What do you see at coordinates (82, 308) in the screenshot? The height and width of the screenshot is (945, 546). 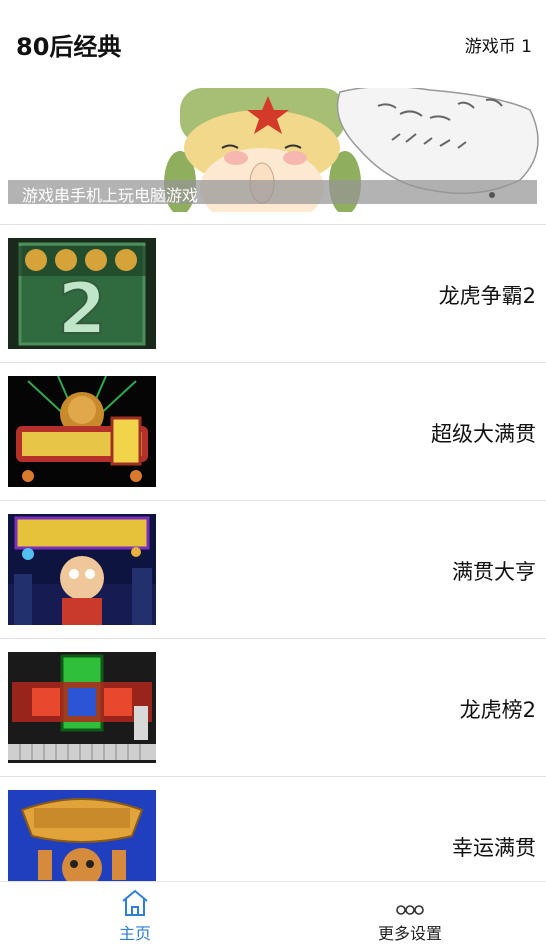 I see `svg-text: 2` at bounding box center [82, 308].